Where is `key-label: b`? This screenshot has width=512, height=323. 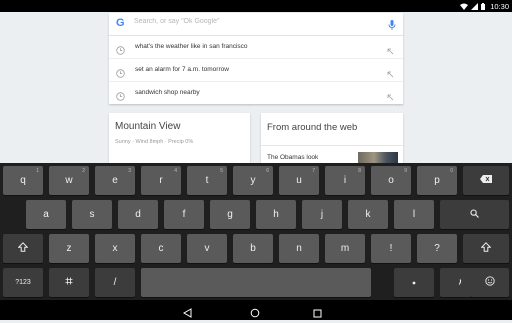 key-label: b is located at coordinates (253, 248).